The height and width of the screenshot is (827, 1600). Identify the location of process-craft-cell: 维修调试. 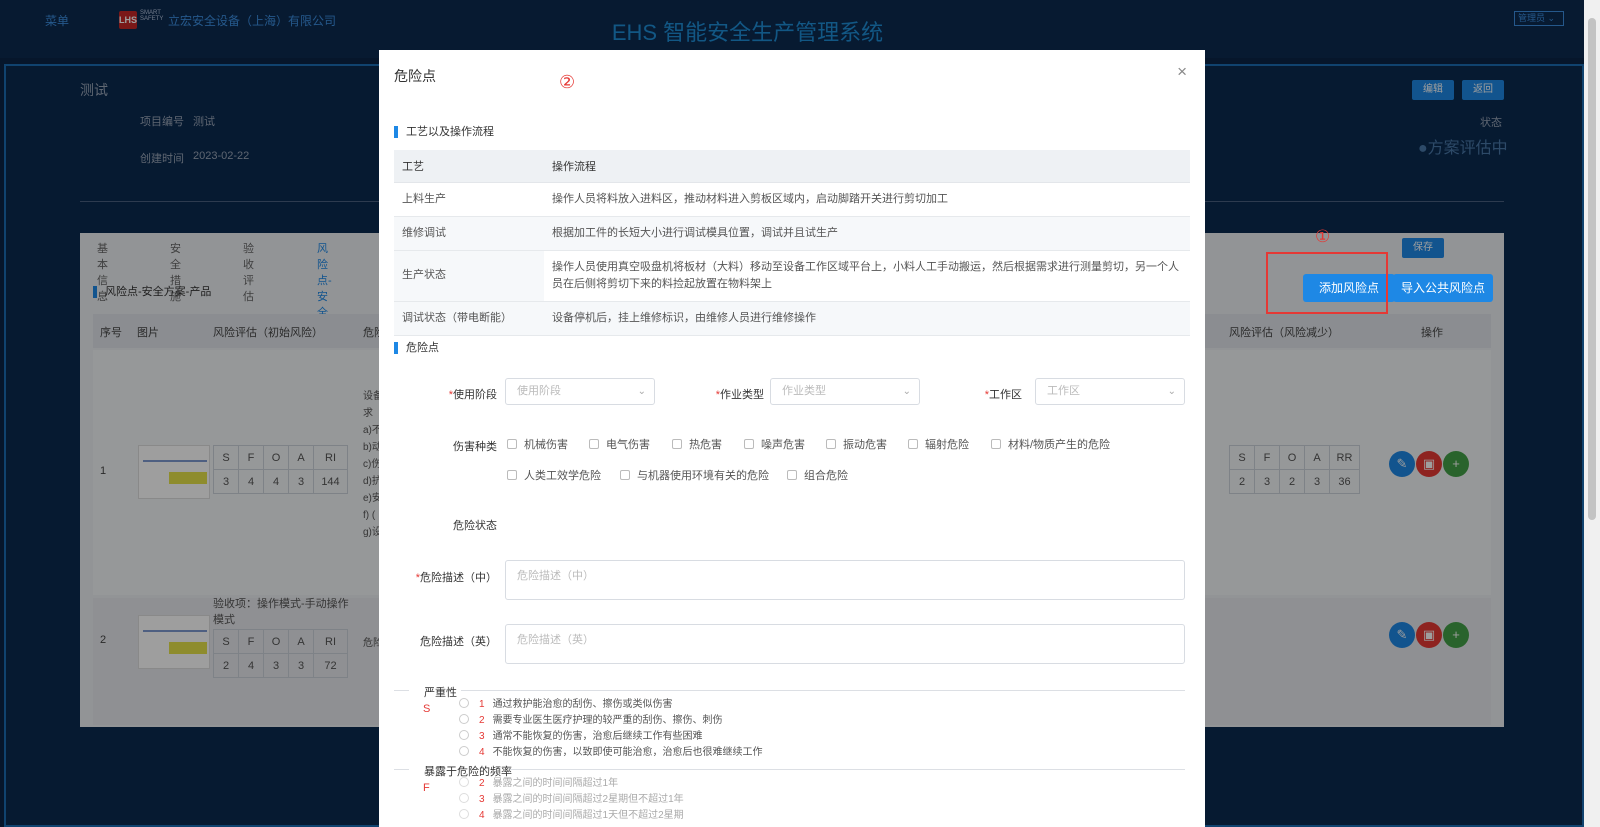
(469, 233).